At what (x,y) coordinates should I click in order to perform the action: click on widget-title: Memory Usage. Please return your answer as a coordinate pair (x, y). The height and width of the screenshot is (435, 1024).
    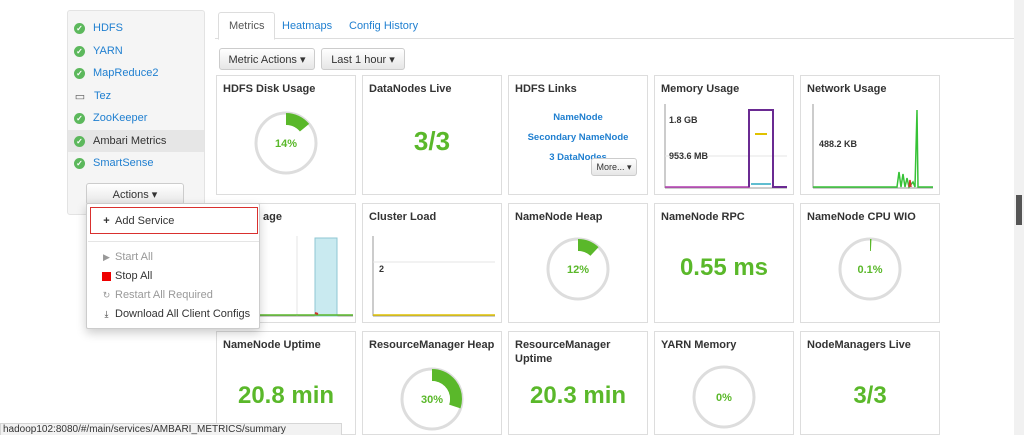
    Looking at the image, I should click on (700, 89).